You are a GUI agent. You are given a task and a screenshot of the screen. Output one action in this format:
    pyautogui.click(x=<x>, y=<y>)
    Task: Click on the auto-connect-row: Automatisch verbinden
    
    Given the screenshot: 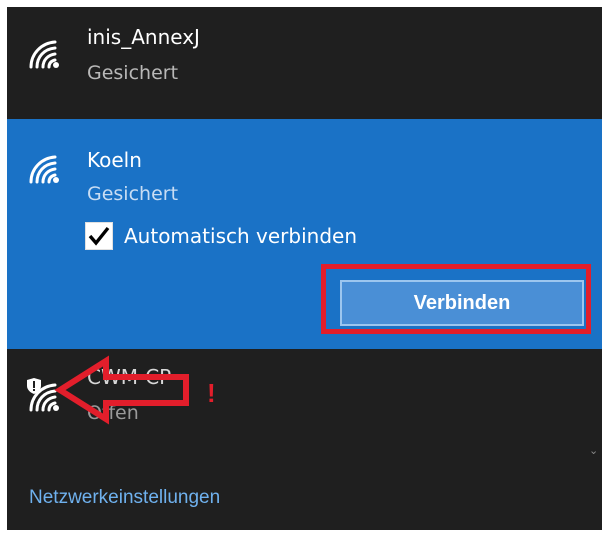 What is the action you would take?
    pyautogui.click(x=221, y=236)
    